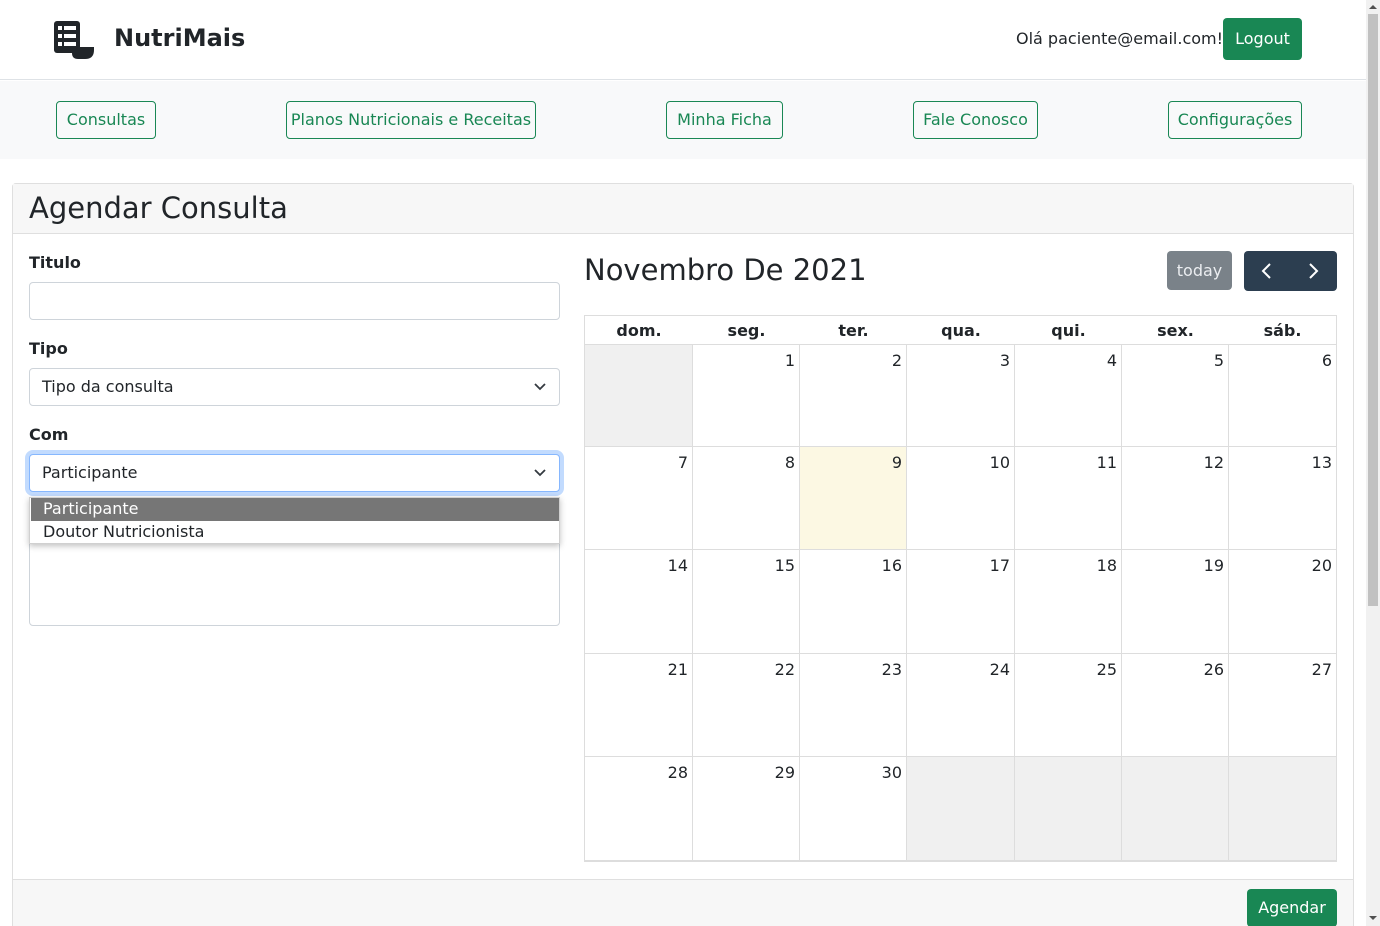  I want to click on user-greeting: Olá paciente@email.com!, so click(1120, 38).